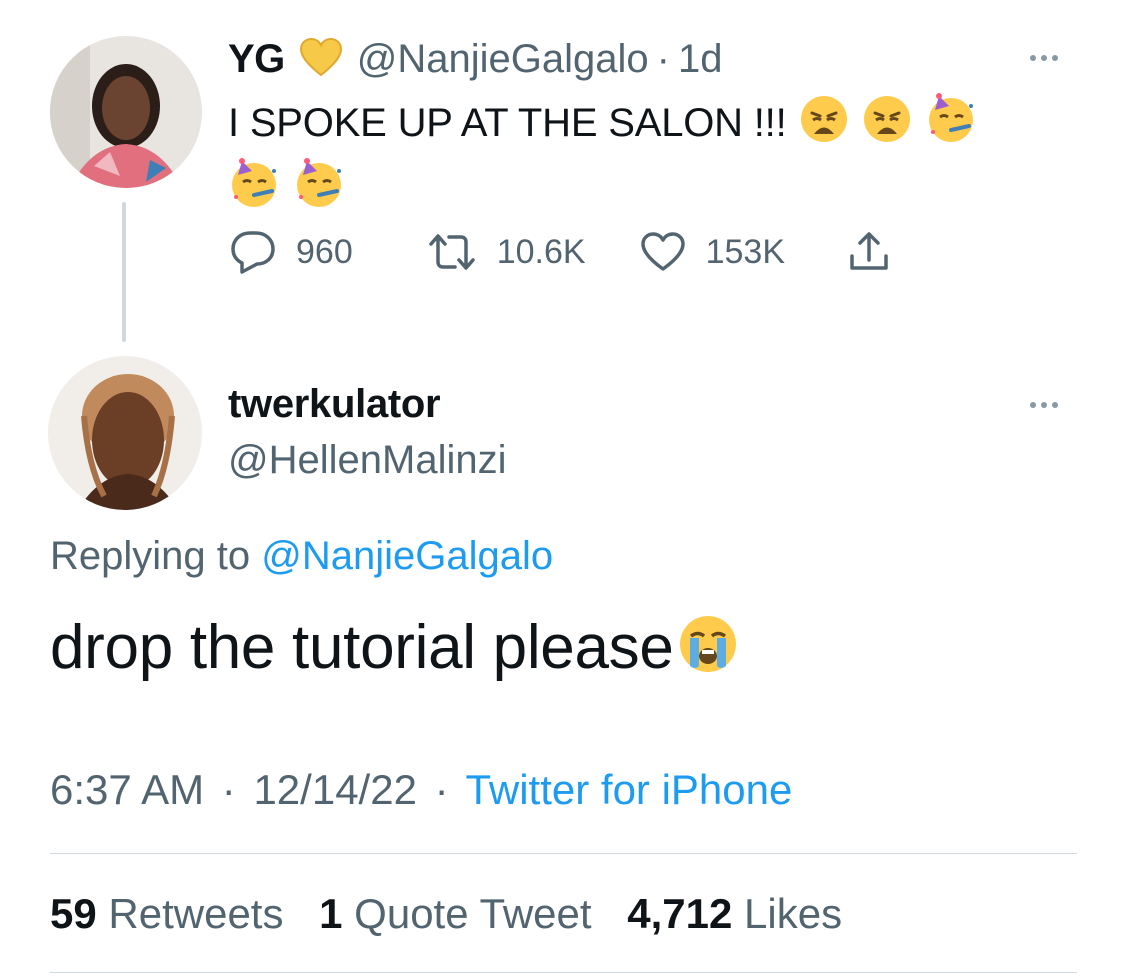 The image size is (1125, 977). I want to click on like-button: 153K, so click(712, 252).